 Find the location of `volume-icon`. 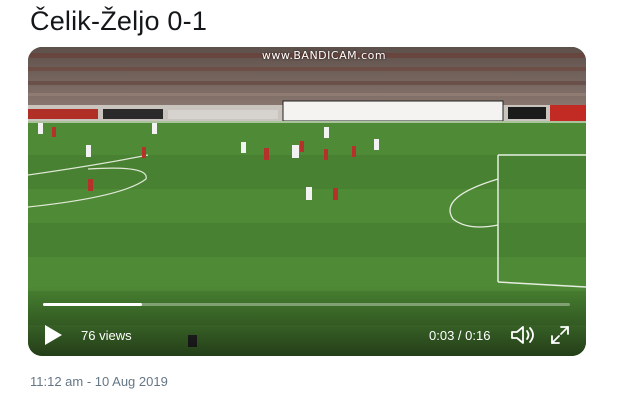

volume-icon is located at coordinates (522, 335).